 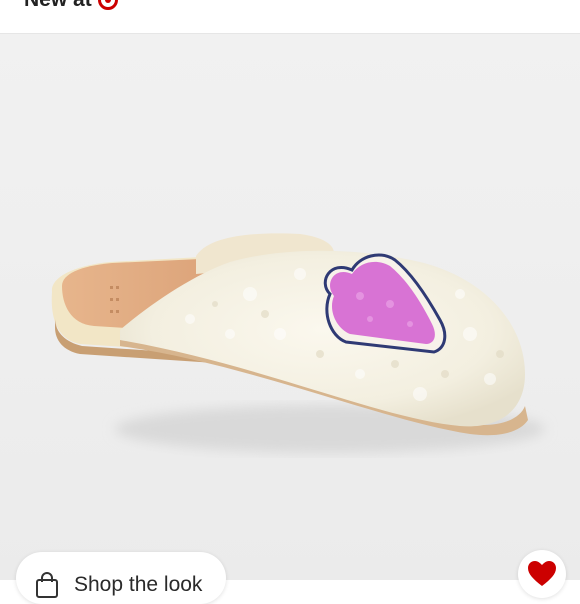 I want to click on new-at-label: New at, so click(x=58, y=6).